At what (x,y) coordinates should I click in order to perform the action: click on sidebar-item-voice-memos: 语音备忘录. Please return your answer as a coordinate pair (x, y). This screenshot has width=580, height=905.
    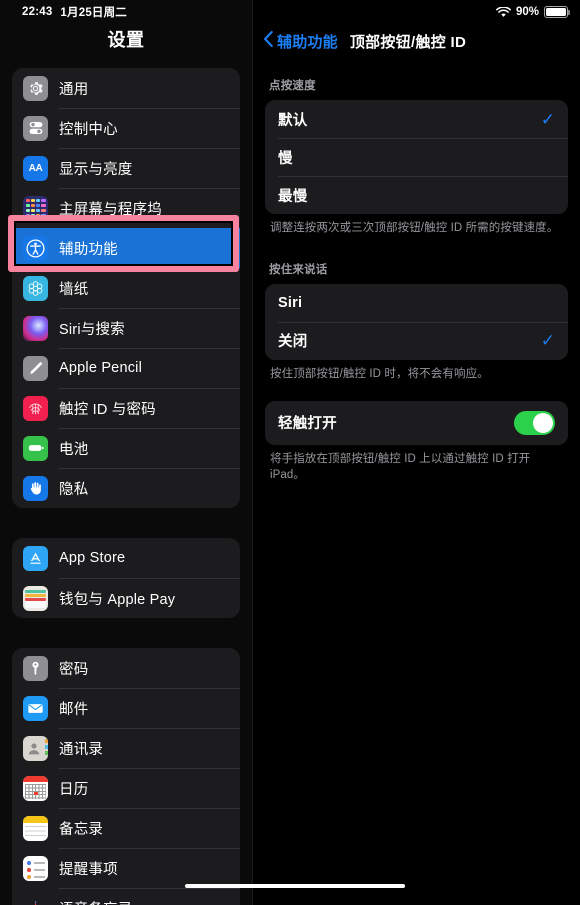
    Looking at the image, I should click on (126, 896).